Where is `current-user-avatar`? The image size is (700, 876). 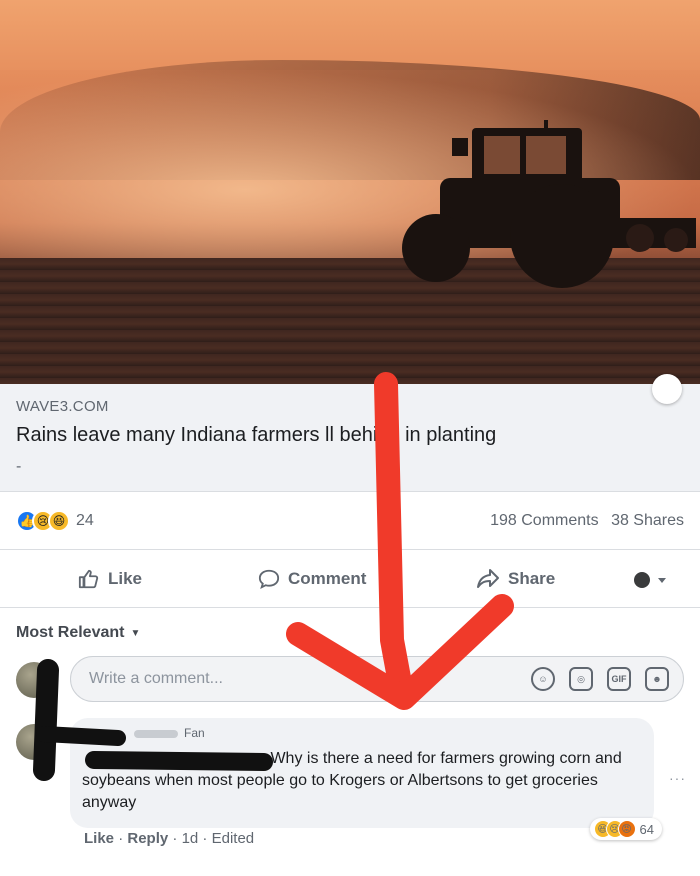
current-user-avatar is located at coordinates (34, 680).